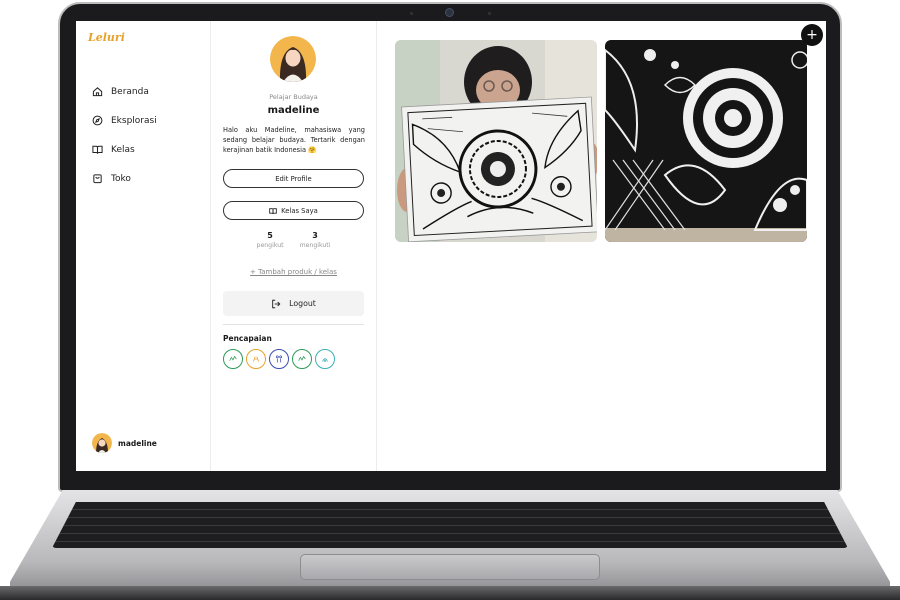  I want to click on webcam-icon, so click(449, 12).